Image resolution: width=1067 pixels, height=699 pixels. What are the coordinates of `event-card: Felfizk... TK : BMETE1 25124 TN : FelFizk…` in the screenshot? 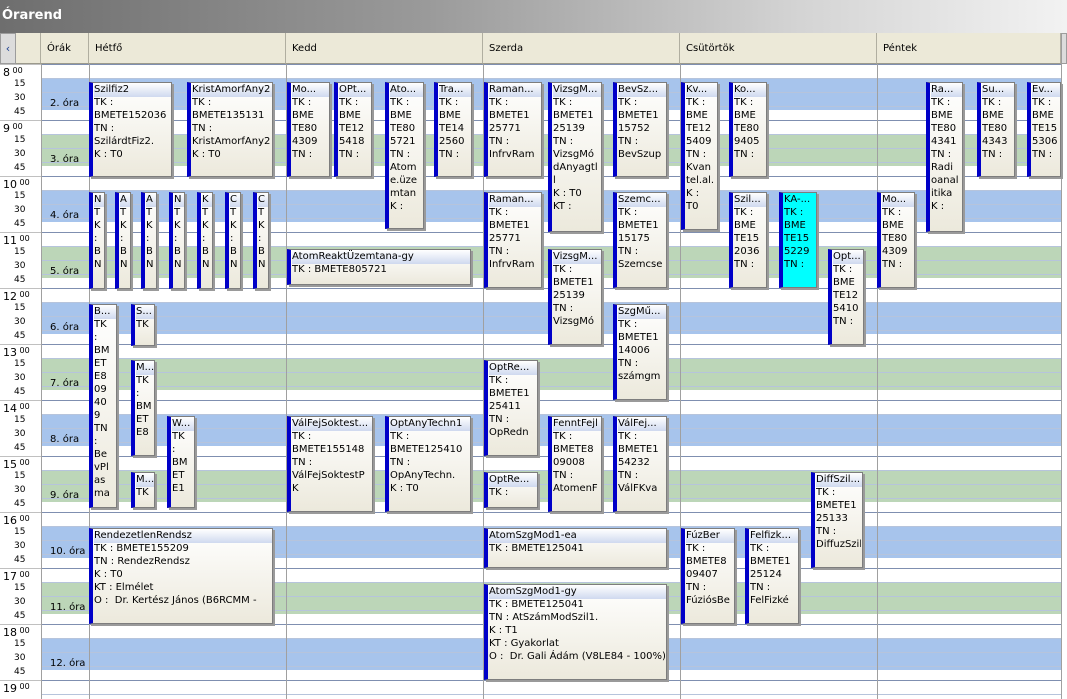 It's located at (772, 576).